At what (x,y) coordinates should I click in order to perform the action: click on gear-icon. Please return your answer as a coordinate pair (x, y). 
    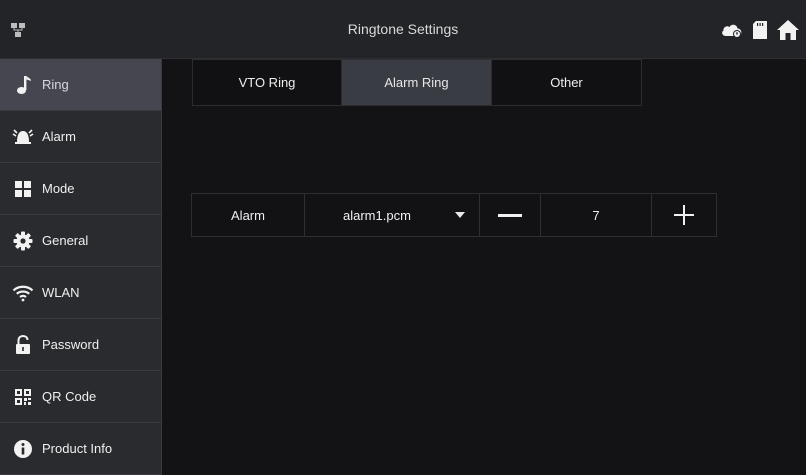
    Looking at the image, I should click on (23, 241).